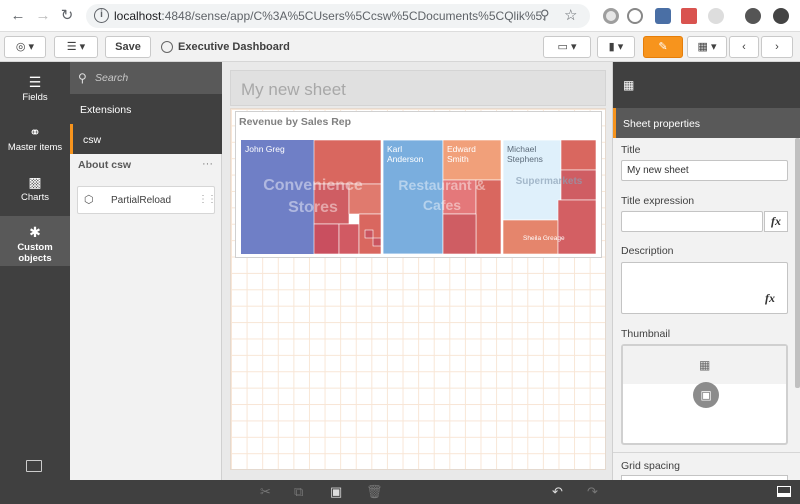 This screenshot has height=504, width=800. What do you see at coordinates (89, 200) in the screenshot?
I see `cube-icon: ⬡` at bounding box center [89, 200].